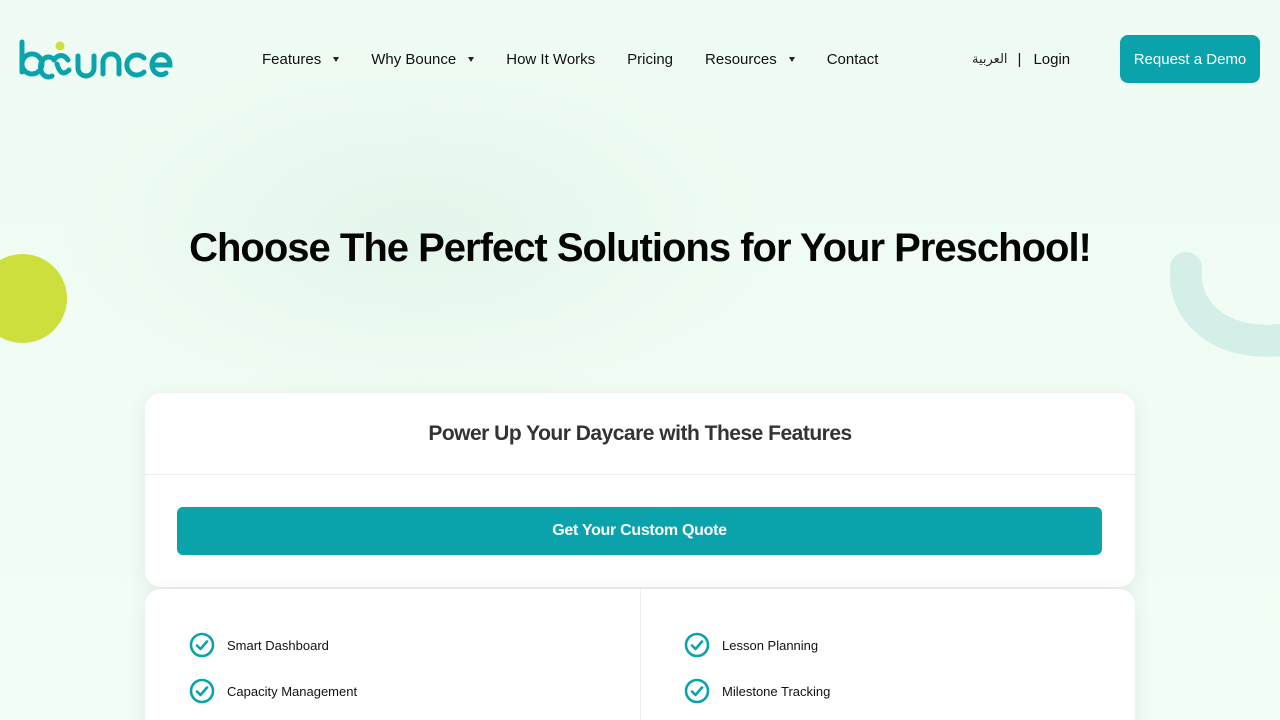  What do you see at coordinates (414, 691) in the screenshot?
I see `list-item: Capacity Management` at bounding box center [414, 691].